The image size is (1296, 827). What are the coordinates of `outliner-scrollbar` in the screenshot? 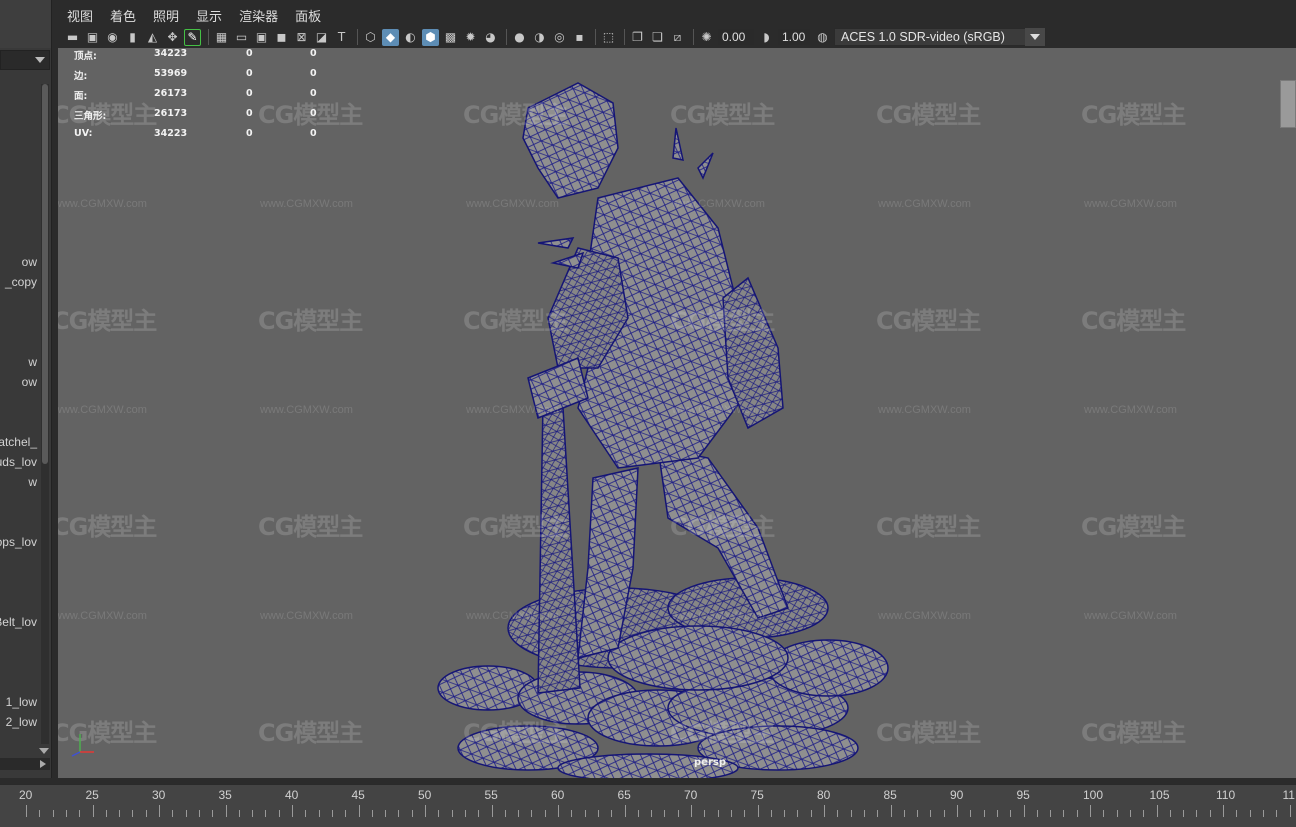 It's located at (45, 414).